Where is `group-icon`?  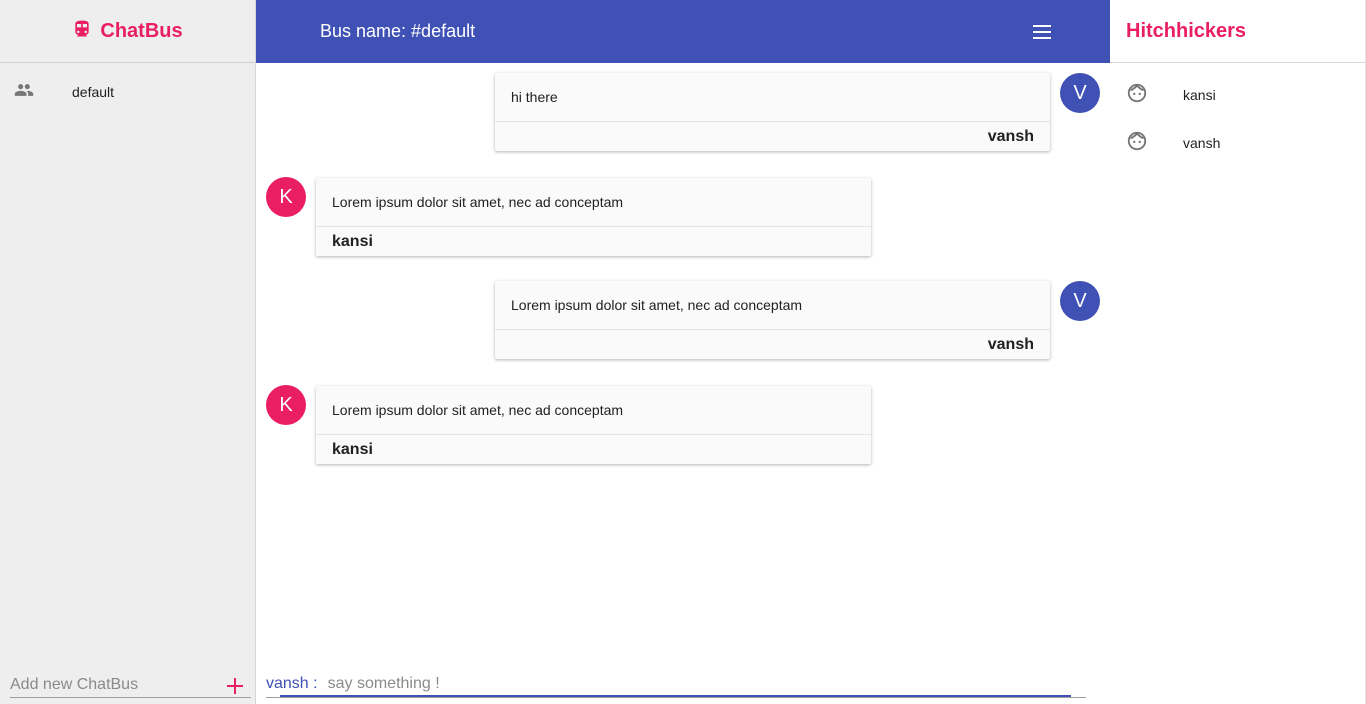
group-icon is located at coordinates (24, 92).